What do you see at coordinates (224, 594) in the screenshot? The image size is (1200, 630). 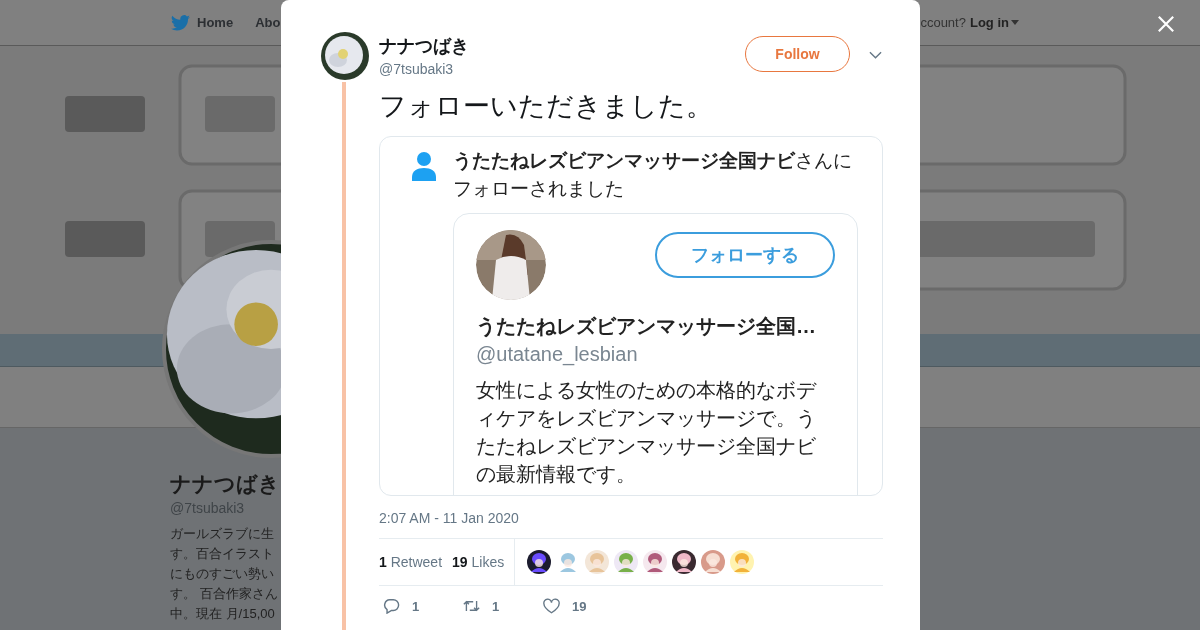 I see `bio-line: す。 百合作家さん` at bounding box center [224, 594].